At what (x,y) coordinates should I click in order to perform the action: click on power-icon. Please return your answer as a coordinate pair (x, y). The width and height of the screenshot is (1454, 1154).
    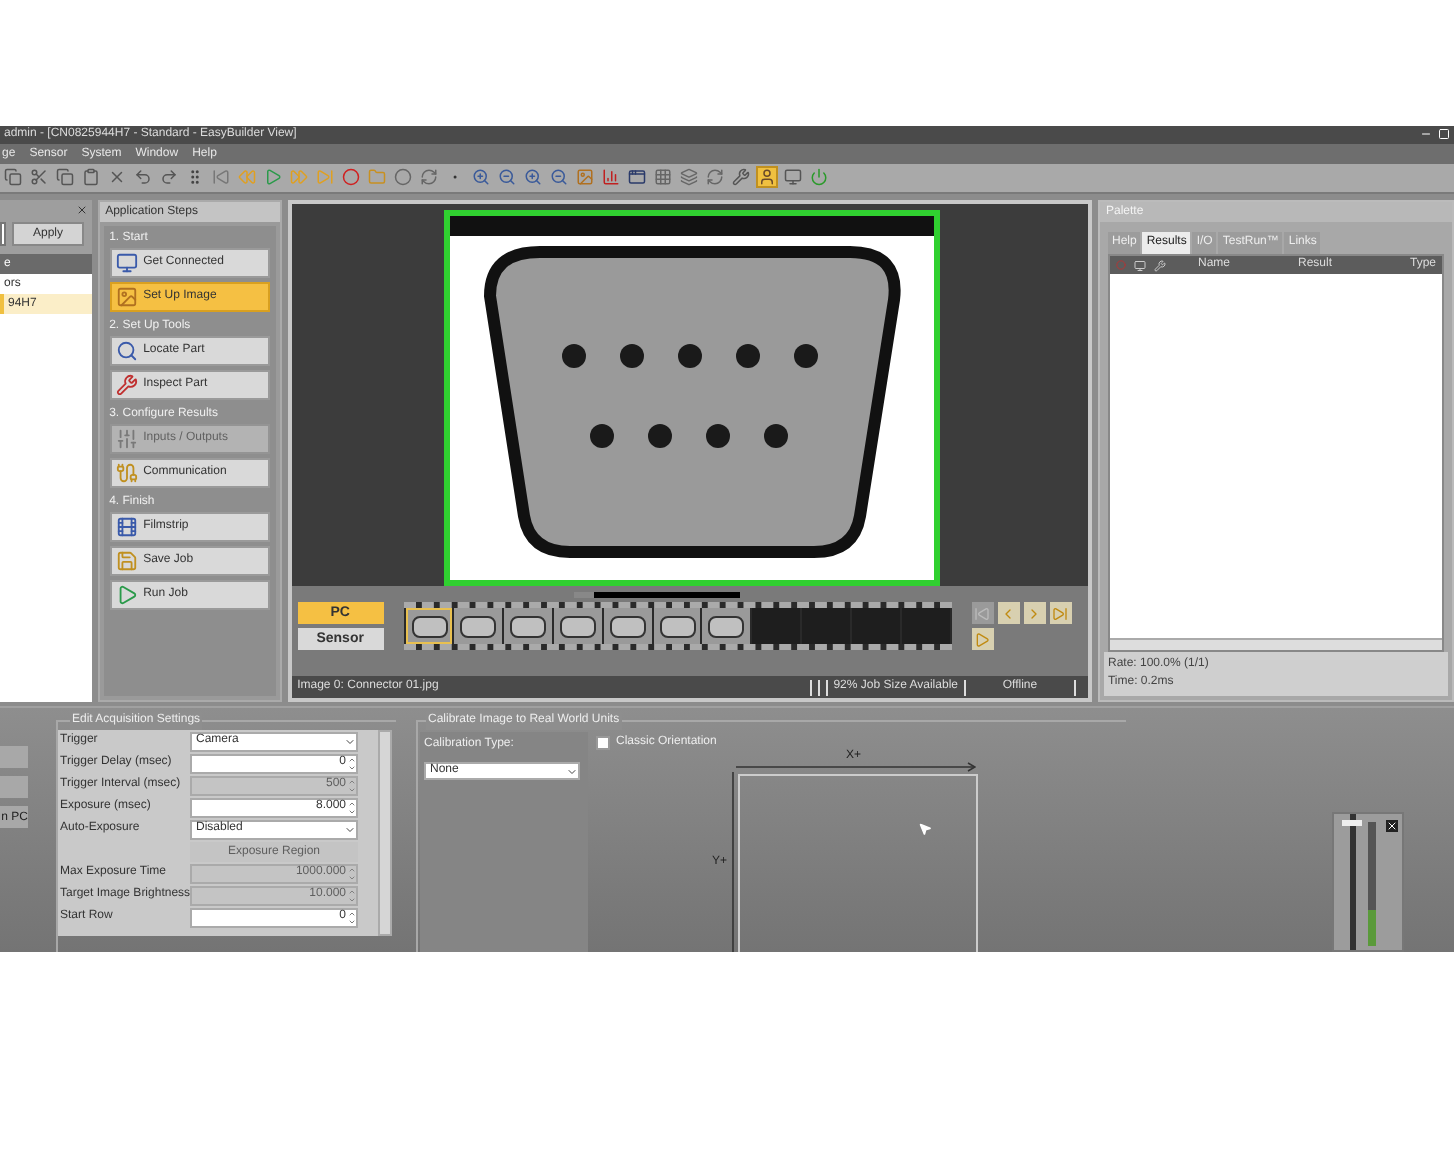
    Looking at the image, I should click on (819, 177).